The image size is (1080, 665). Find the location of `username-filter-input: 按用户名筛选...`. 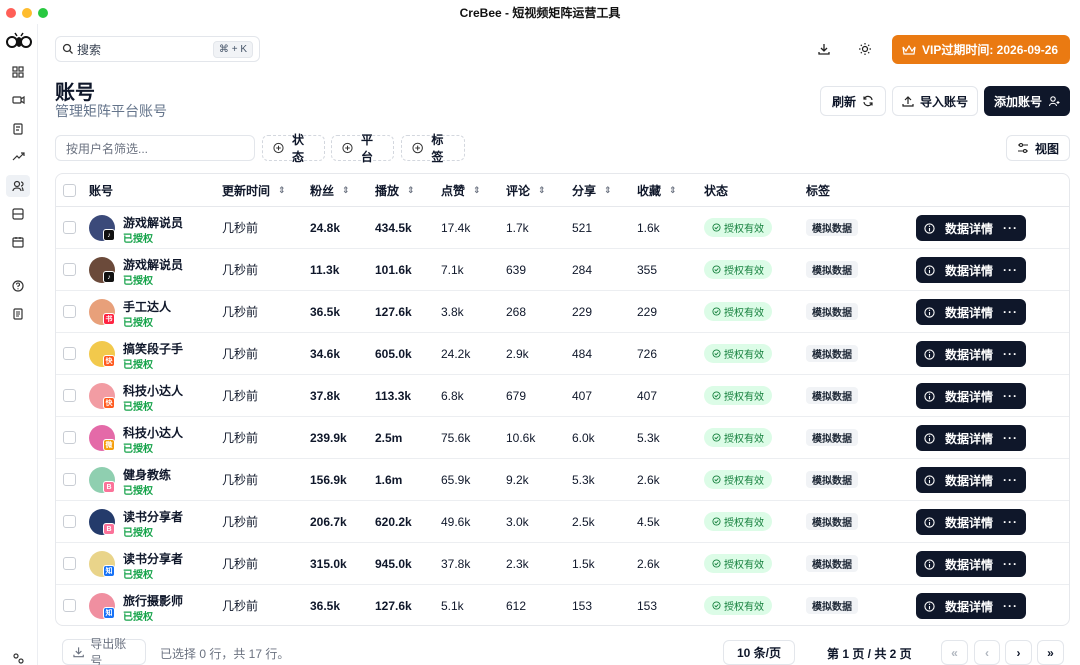

username-filter-input: 按用户名筛选... is located at coordinates (155, 148).